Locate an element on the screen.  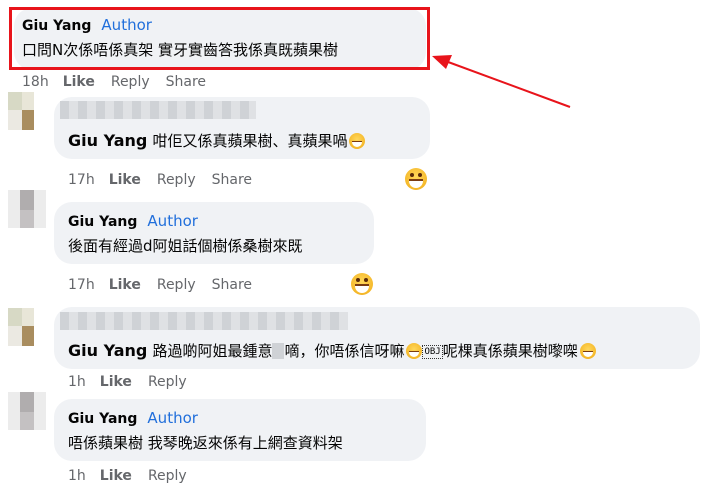
blurred-text is located at coordinates (278, 351).